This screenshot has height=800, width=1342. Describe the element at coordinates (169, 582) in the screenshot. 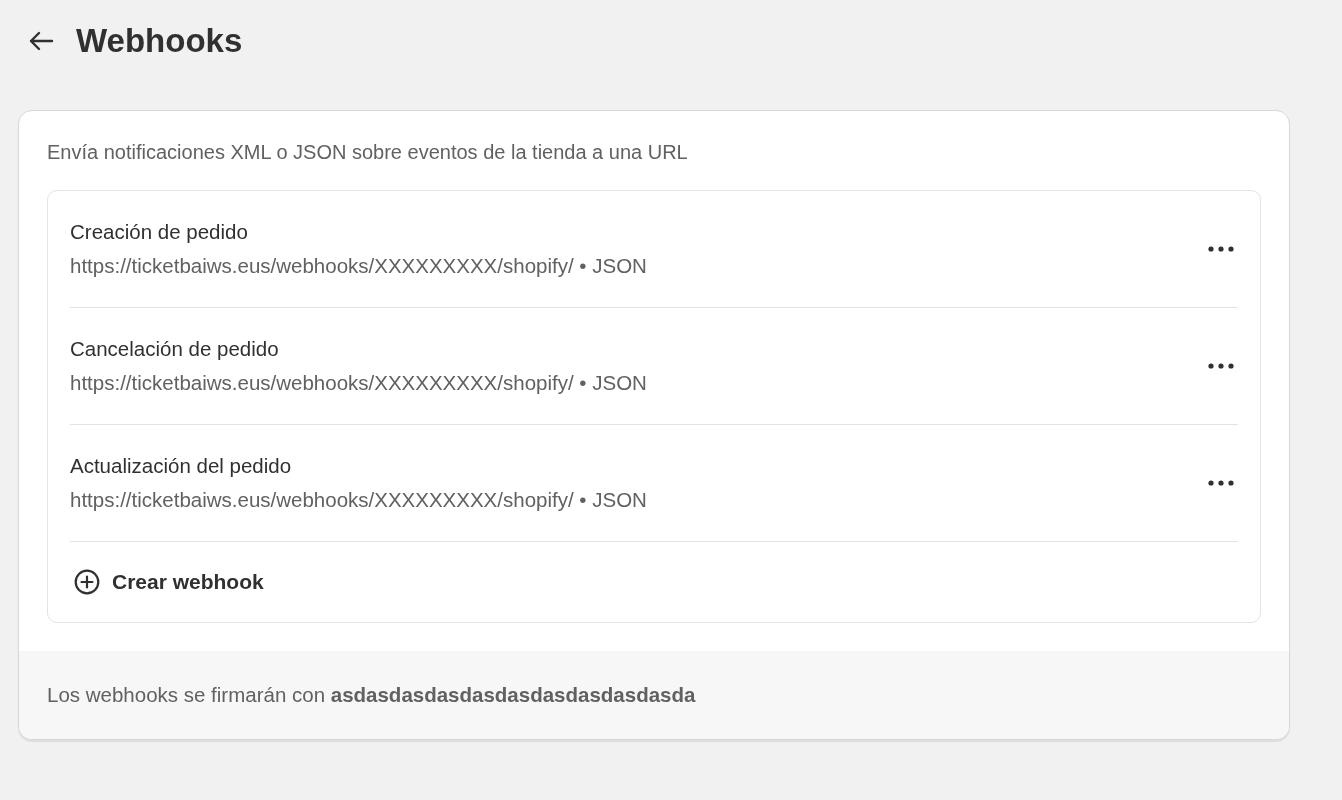

I see `create-webhook-button: Crear webhook` at that location.